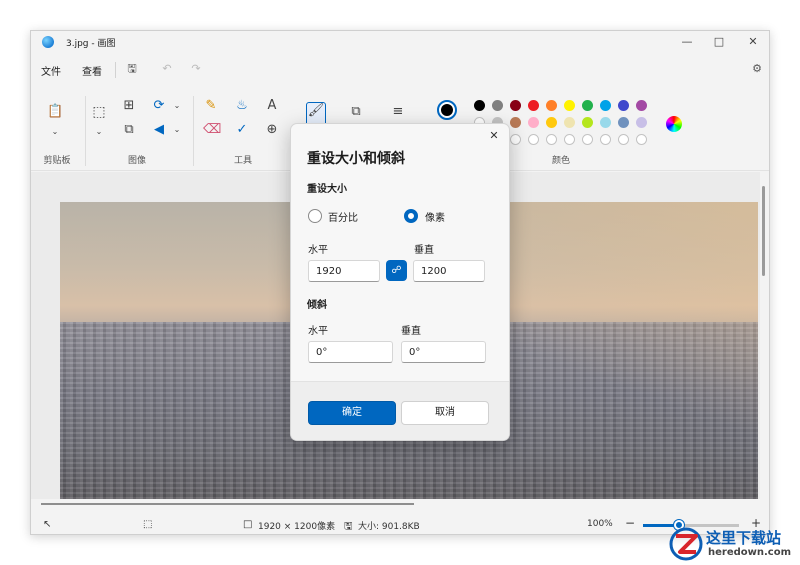 This screenshot has width=800, height=565. What do you see at coordinates (400, 70) in the screenshot?
I see `menu-bar: 文件 查看 🖫 ↶ ↷ ⚙` at bounding box center [400, 70].